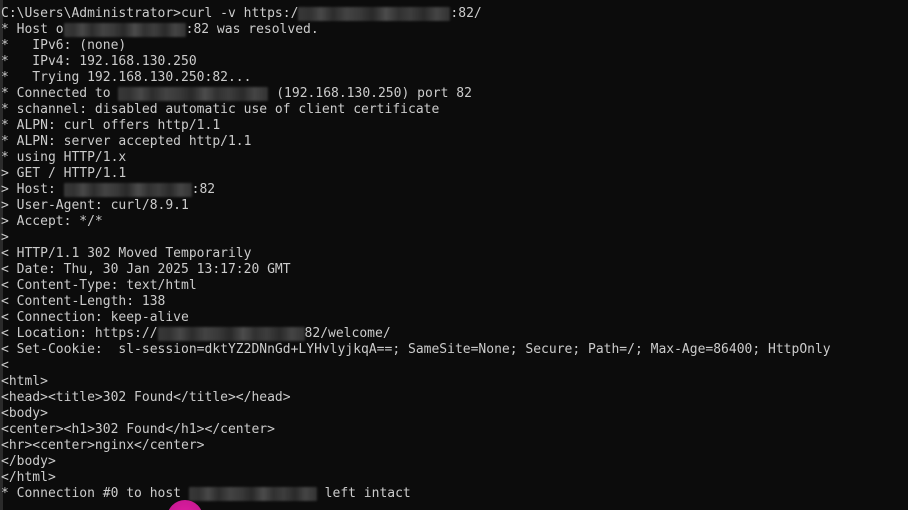 This screenshot has width=908, height=510. What do you see at coordinates (126, 253) in the screenshot?
I see `text-segment: < HTTP/1.1 302 Moved Temporarily` at bounding box center [126, 253].